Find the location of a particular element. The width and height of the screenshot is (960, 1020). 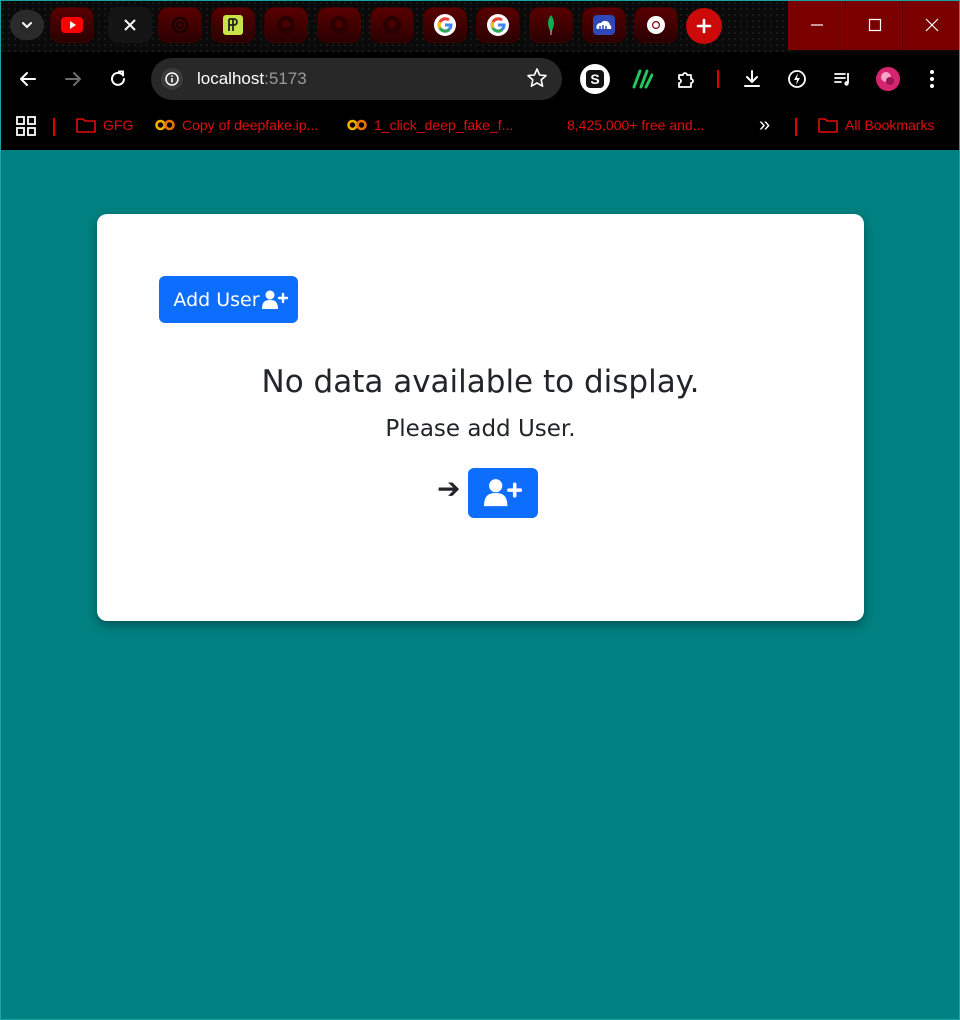

maximize-button is located at coordinates (874, 25).